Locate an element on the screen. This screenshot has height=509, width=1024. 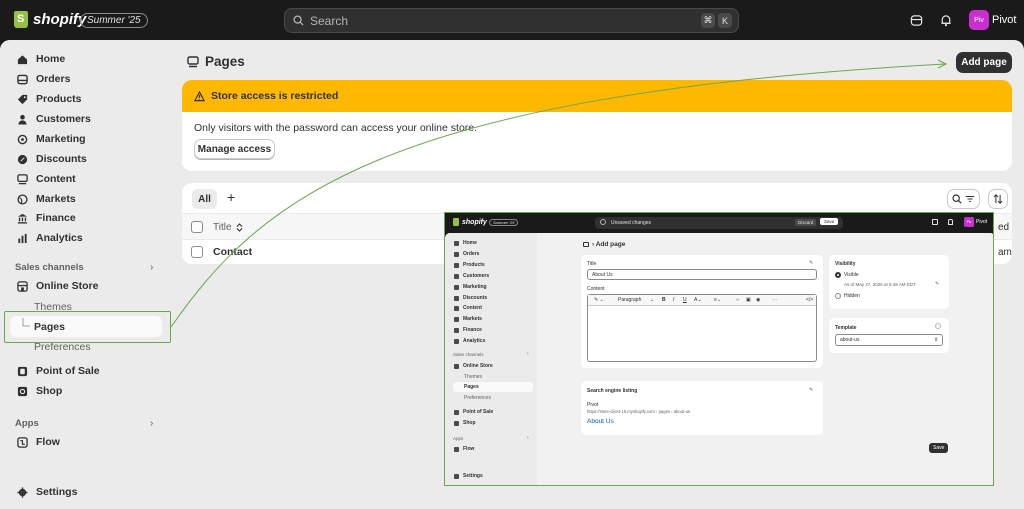
preview-seo-label: Search engine listing is located at coordinates (612, 391).